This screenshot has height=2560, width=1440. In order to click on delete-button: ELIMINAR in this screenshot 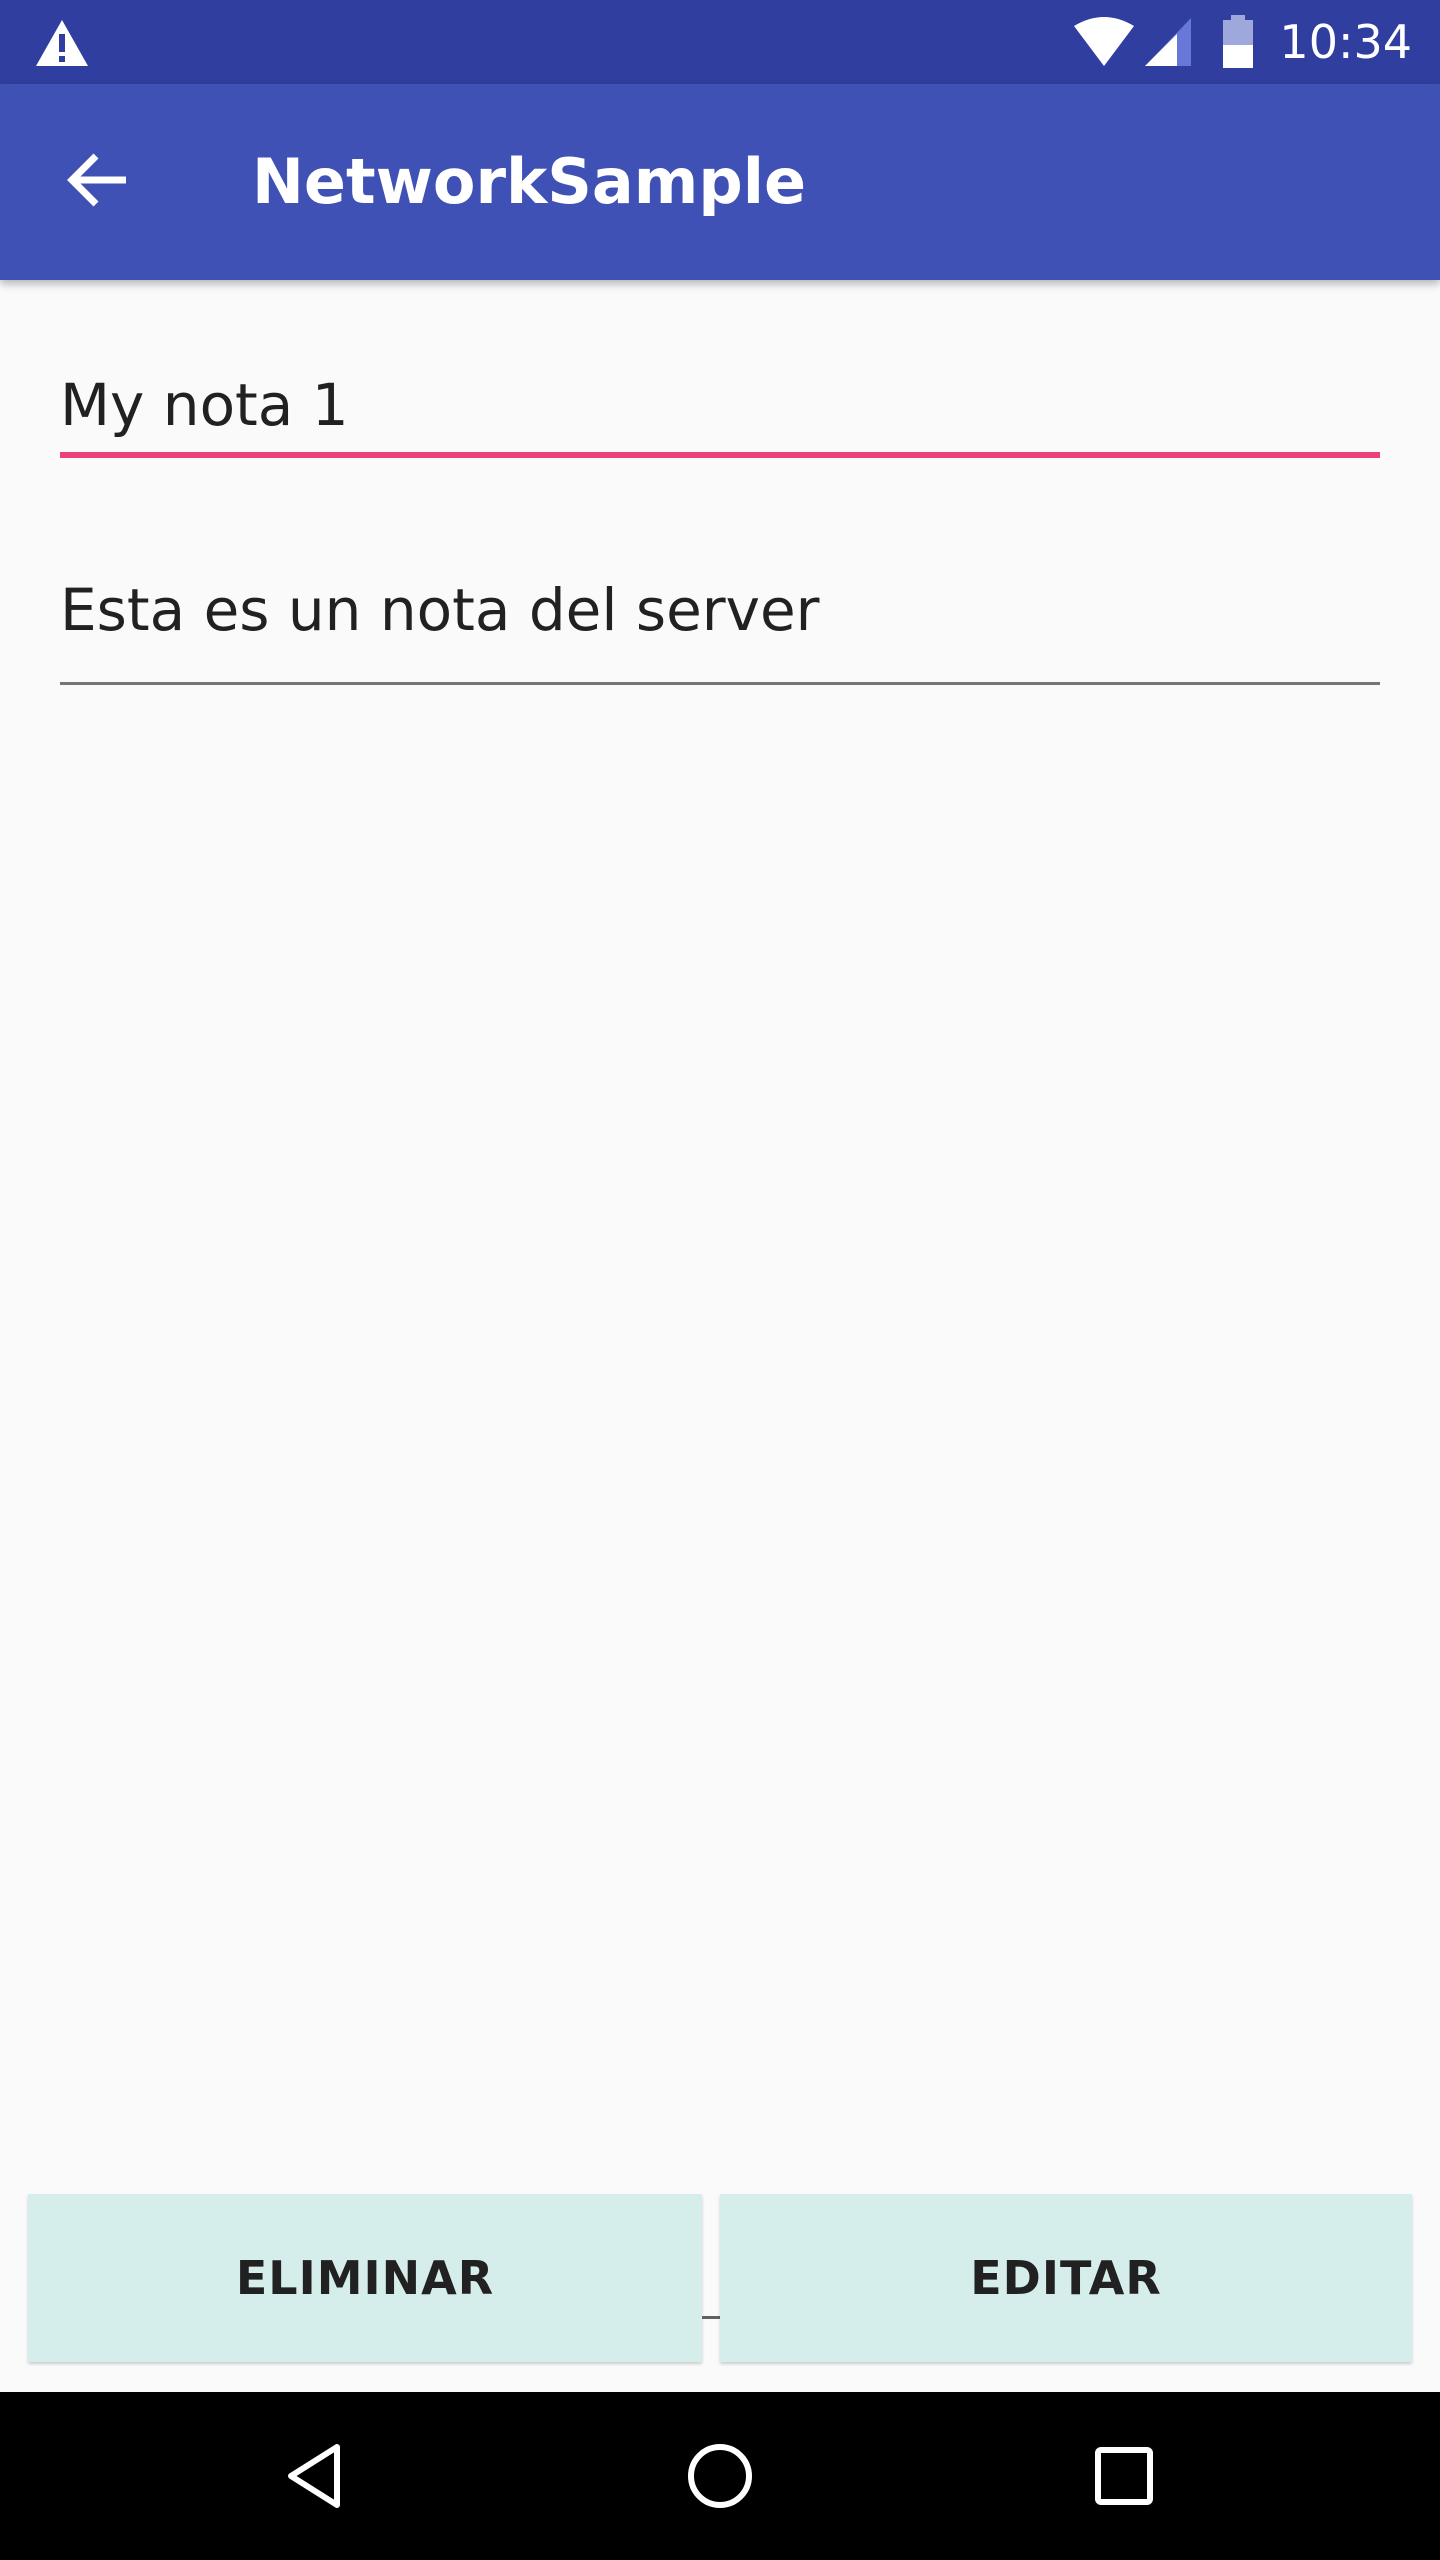, I will do `click(365, 2278)`.